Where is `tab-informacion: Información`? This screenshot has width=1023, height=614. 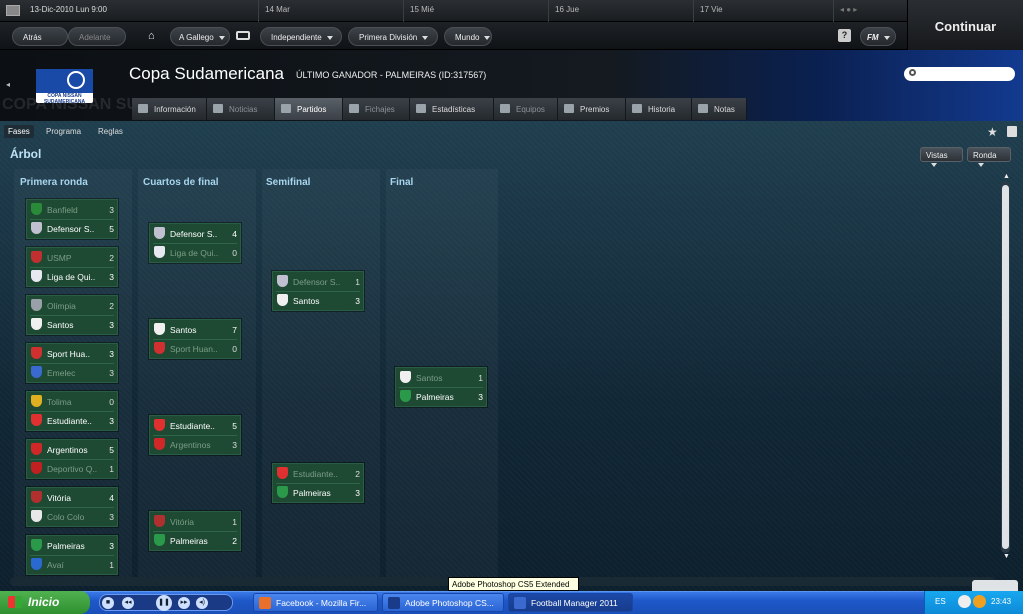 tab-informacion: Información is located at coordinates (169, 109).